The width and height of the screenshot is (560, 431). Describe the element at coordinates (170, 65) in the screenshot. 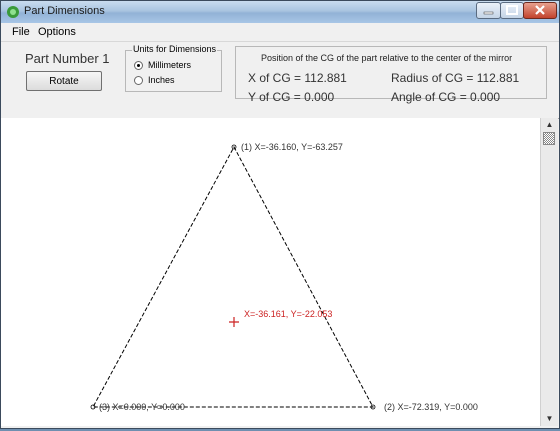

I see `radio-millimeters-label: Millimeters` at that location.